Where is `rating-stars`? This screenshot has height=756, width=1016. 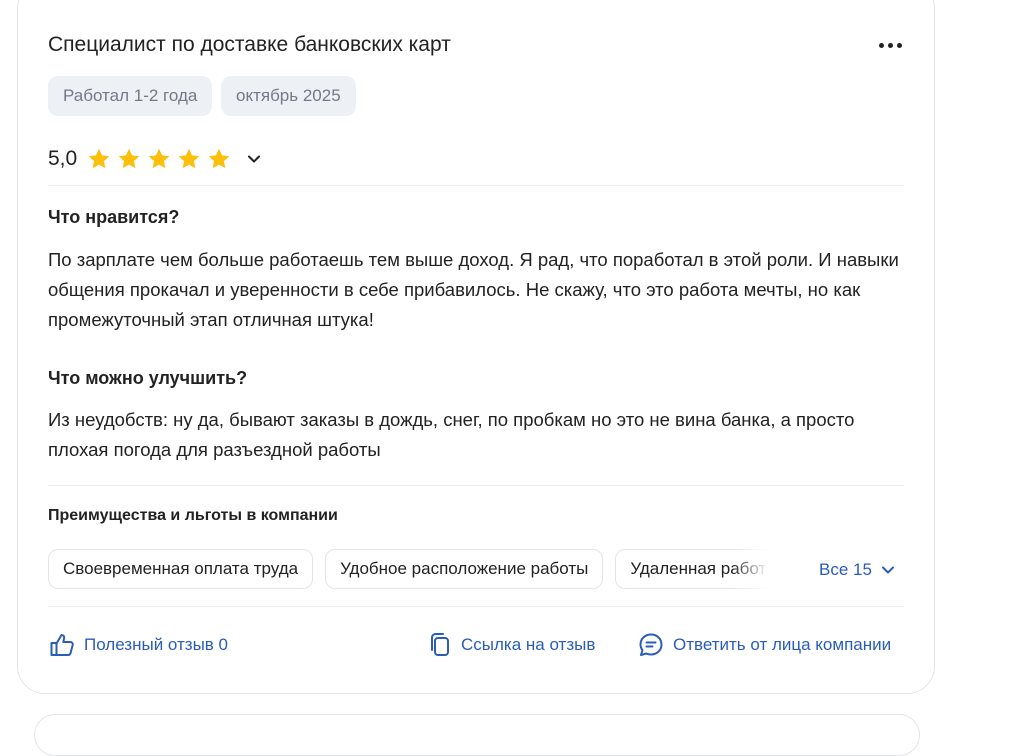
rating-stars is located at coordinates (159, 159).